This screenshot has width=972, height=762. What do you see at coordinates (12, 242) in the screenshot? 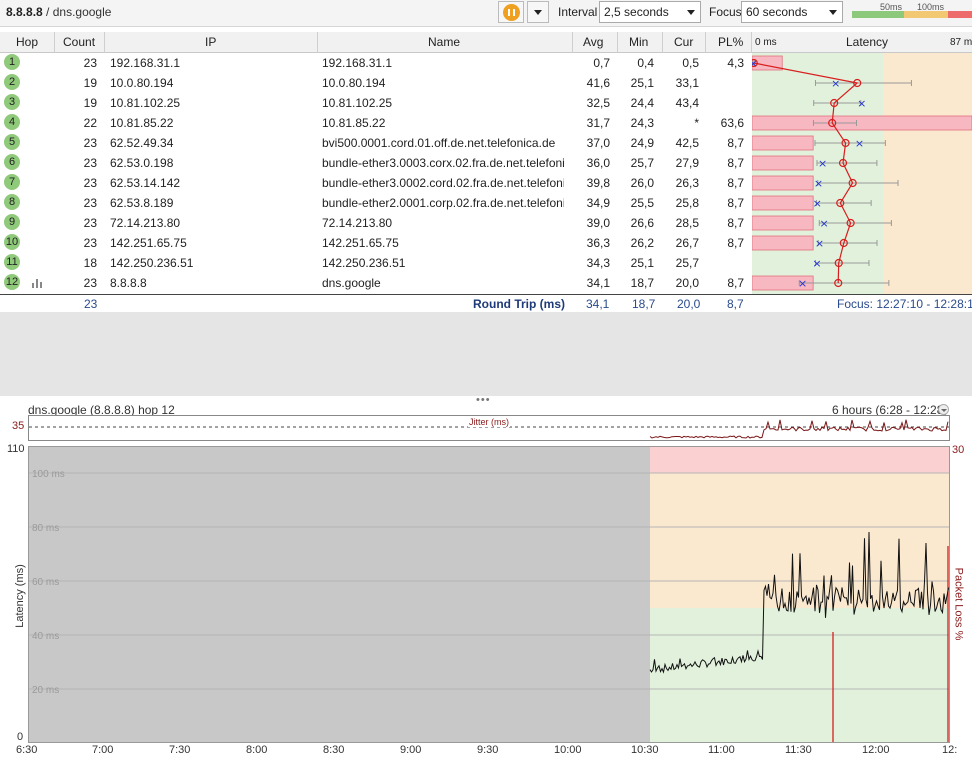
I see `hop-number-badge: 10` at bounding box center [12, 242].